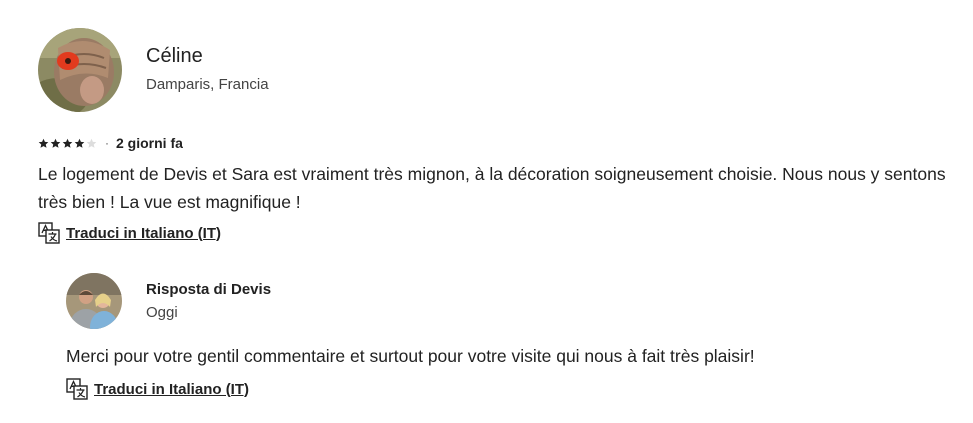 This screenshot has height=423, width=973. What do you see at coordinates (110, 143) in the screenshot?
I see `rating-row: · 2 giorni fa` at bounding box center [110, 143].